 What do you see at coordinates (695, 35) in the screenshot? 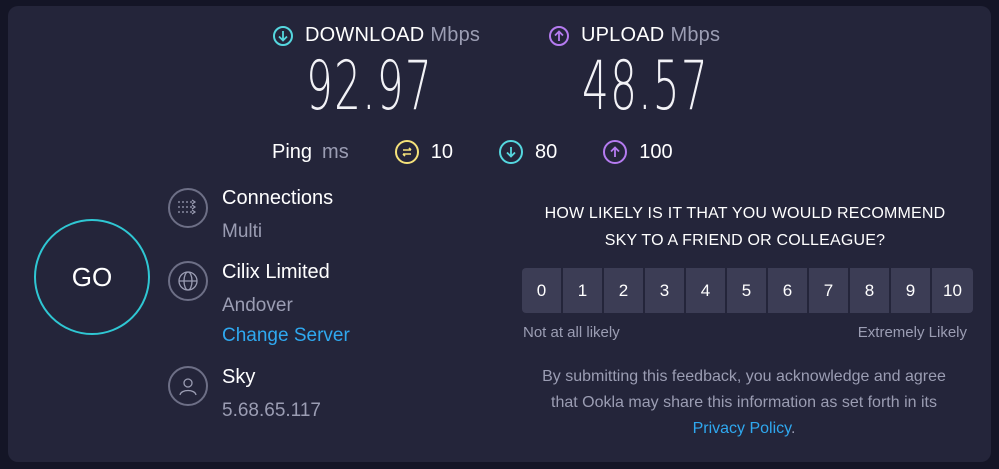
I see `upload-unit: Mbps` at bounding box center [695, 35].